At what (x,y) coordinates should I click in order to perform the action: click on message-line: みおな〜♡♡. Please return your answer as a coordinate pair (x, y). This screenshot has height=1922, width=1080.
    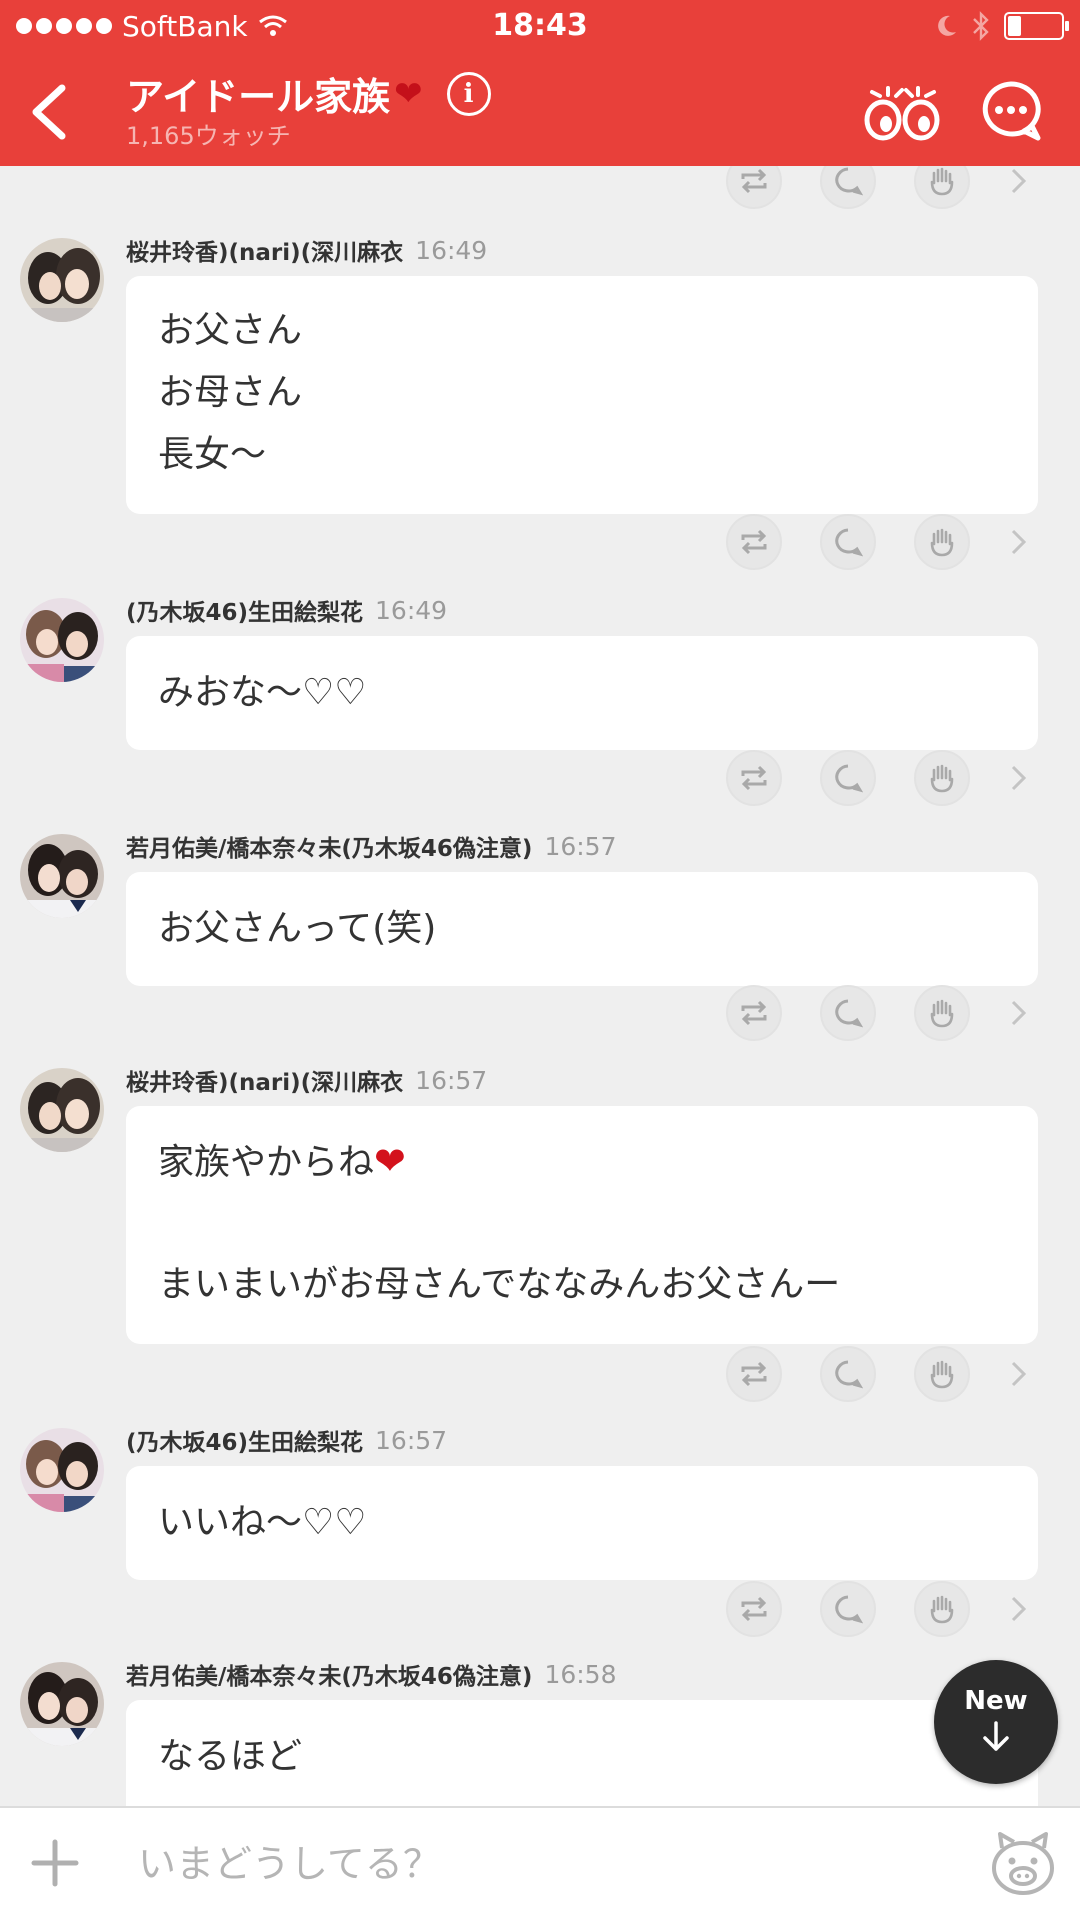
    Looking at the image, I should click on (262, 692).